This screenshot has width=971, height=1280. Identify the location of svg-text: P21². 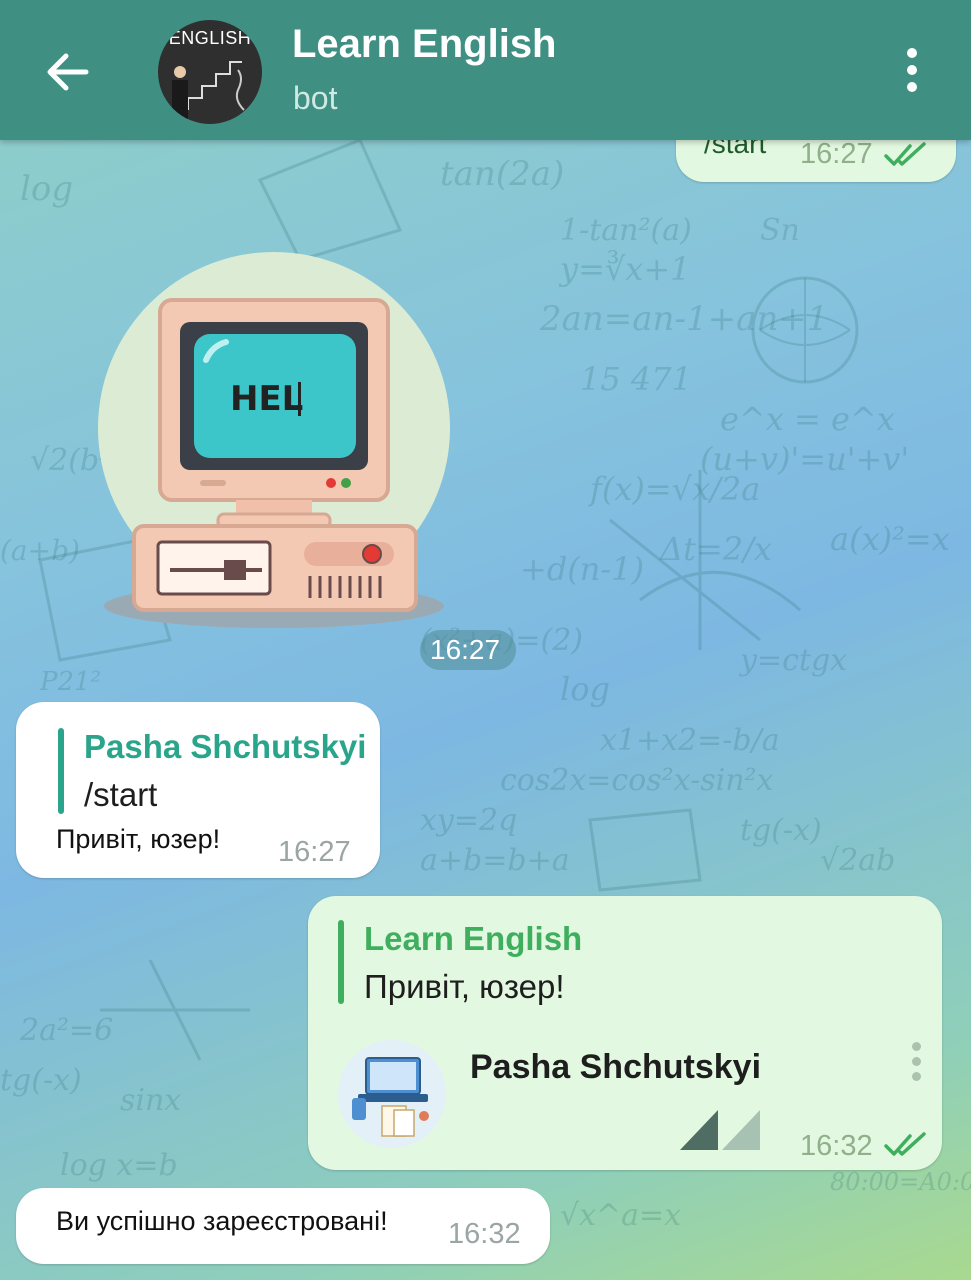
(70, 682).